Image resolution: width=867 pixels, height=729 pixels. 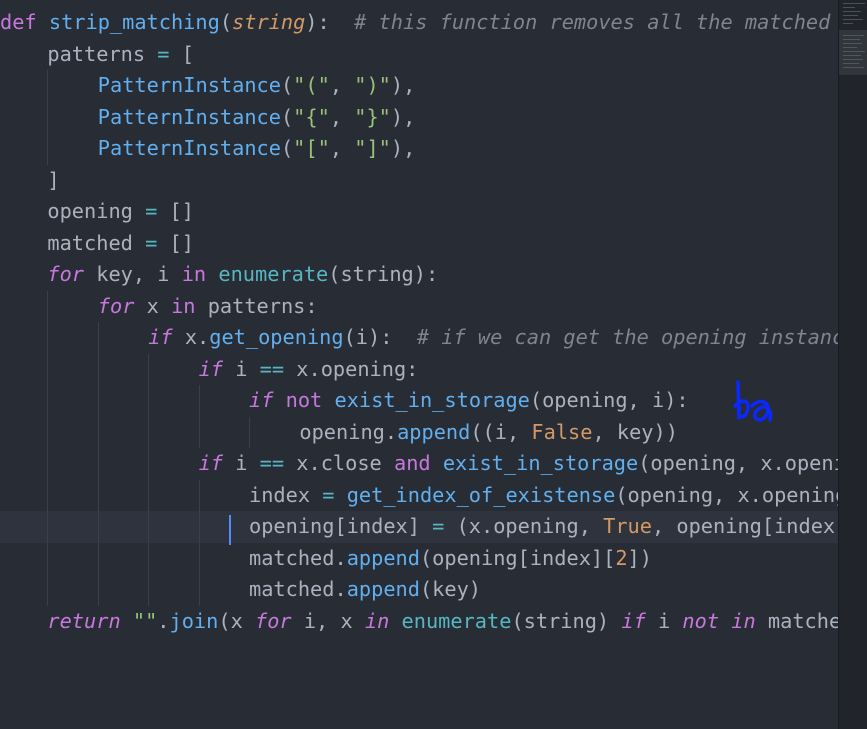 What do you see at coordinates (802, 620) in the screenshot?
I see `code-token: matched)` at bounding box center [802, 620].